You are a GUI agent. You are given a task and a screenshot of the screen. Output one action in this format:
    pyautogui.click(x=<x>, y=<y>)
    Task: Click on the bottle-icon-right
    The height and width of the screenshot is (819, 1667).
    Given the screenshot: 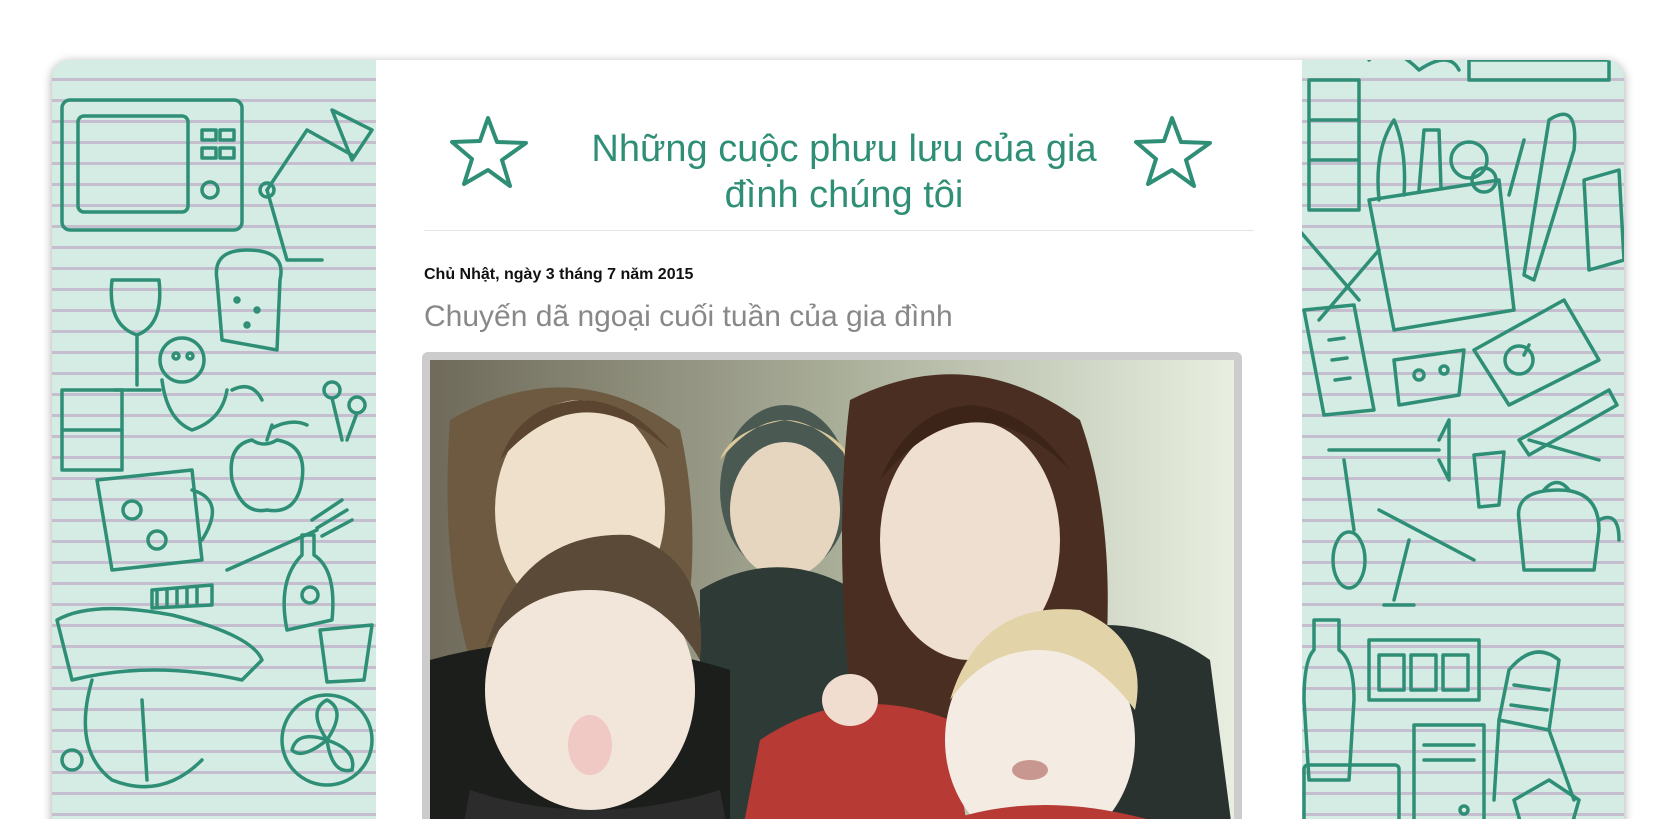 What is the action you would take?
    pyautogui.click(x=1329, y=700)
    